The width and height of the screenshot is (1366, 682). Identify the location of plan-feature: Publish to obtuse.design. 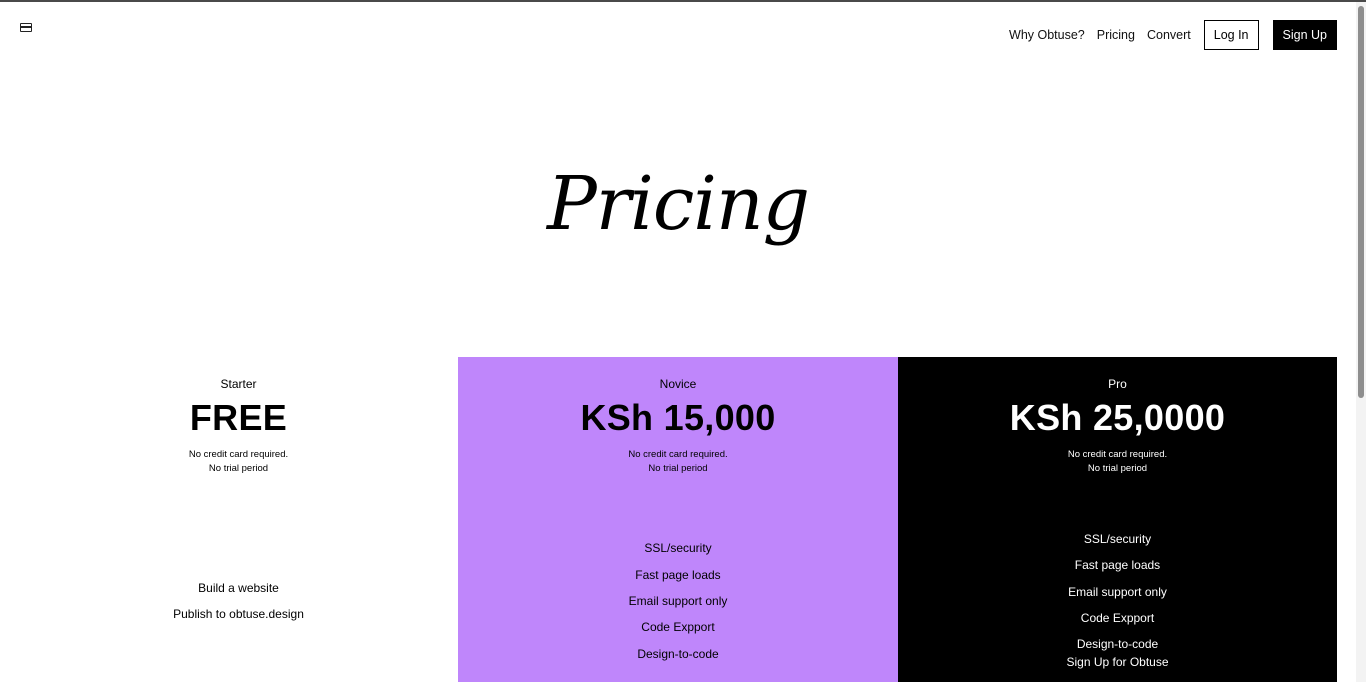
(238, 614).